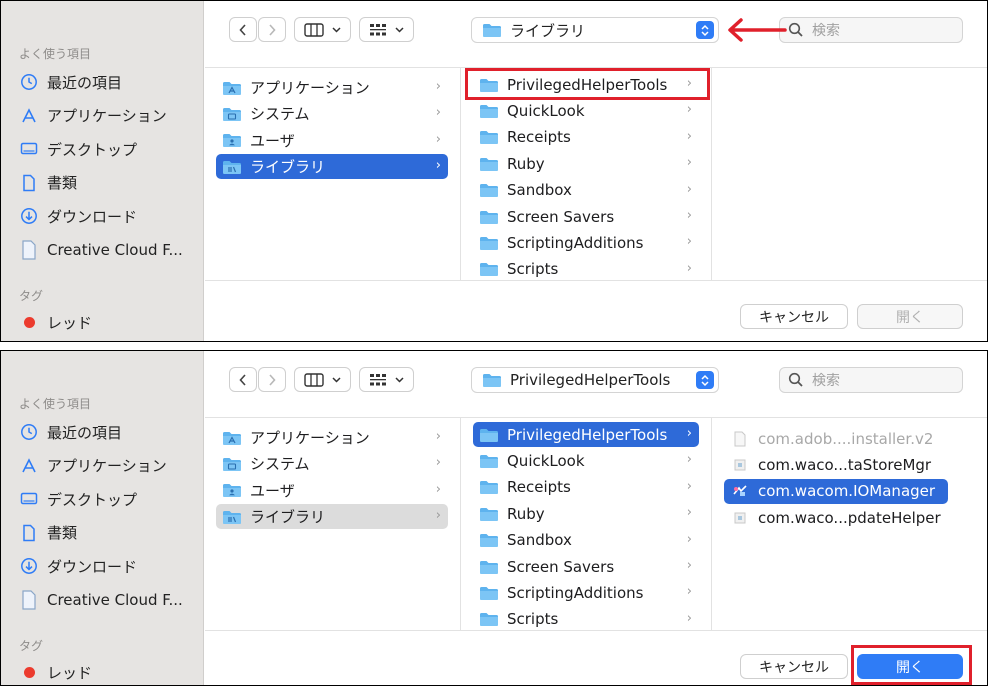 The width and height of the screenshot is (988, 686). Describe the element at coordinates (378, 29) in the screenshot. I see `grid-icon` at that location.